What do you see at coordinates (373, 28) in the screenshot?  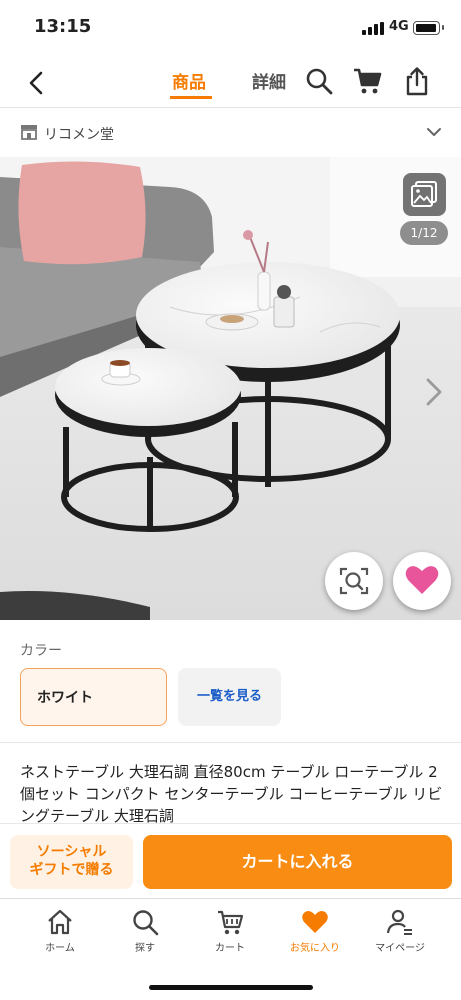 I see `signal-icon` at bounding box center [373, 28].